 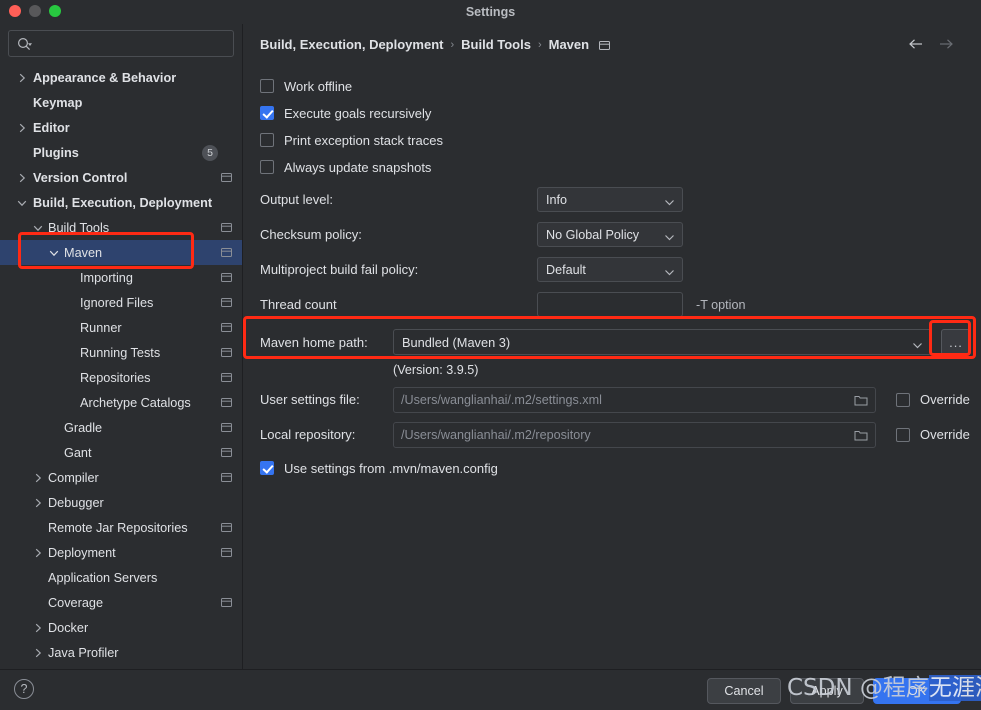 I want to click on sidebar-item-gant: Gant, so click(x=121, y=452).